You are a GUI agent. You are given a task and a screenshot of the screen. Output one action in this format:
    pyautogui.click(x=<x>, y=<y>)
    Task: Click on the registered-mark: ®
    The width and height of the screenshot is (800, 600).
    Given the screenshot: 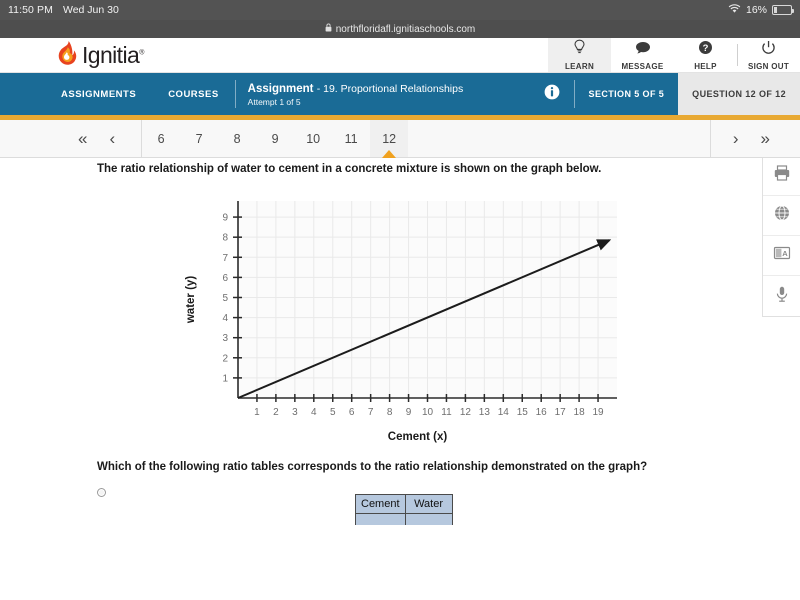 What is the action you would take?
    pyautogui.click(x=141, y=52)
    